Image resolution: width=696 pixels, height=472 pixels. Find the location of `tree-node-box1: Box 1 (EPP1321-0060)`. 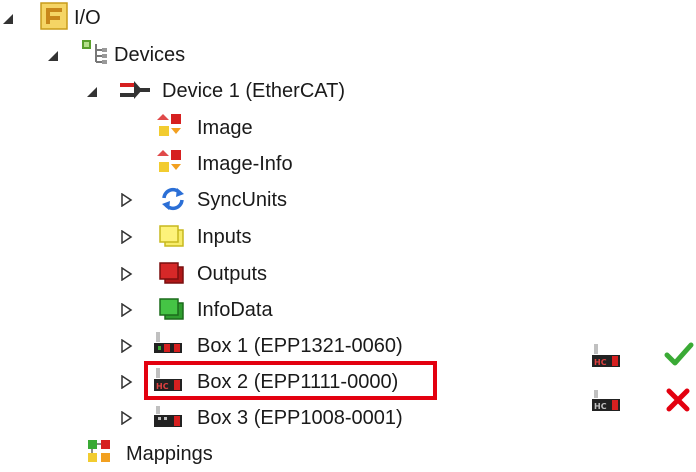

tree-node-box1: Box 1 (EPP1321-0060) is located at coordinates (300, 346).